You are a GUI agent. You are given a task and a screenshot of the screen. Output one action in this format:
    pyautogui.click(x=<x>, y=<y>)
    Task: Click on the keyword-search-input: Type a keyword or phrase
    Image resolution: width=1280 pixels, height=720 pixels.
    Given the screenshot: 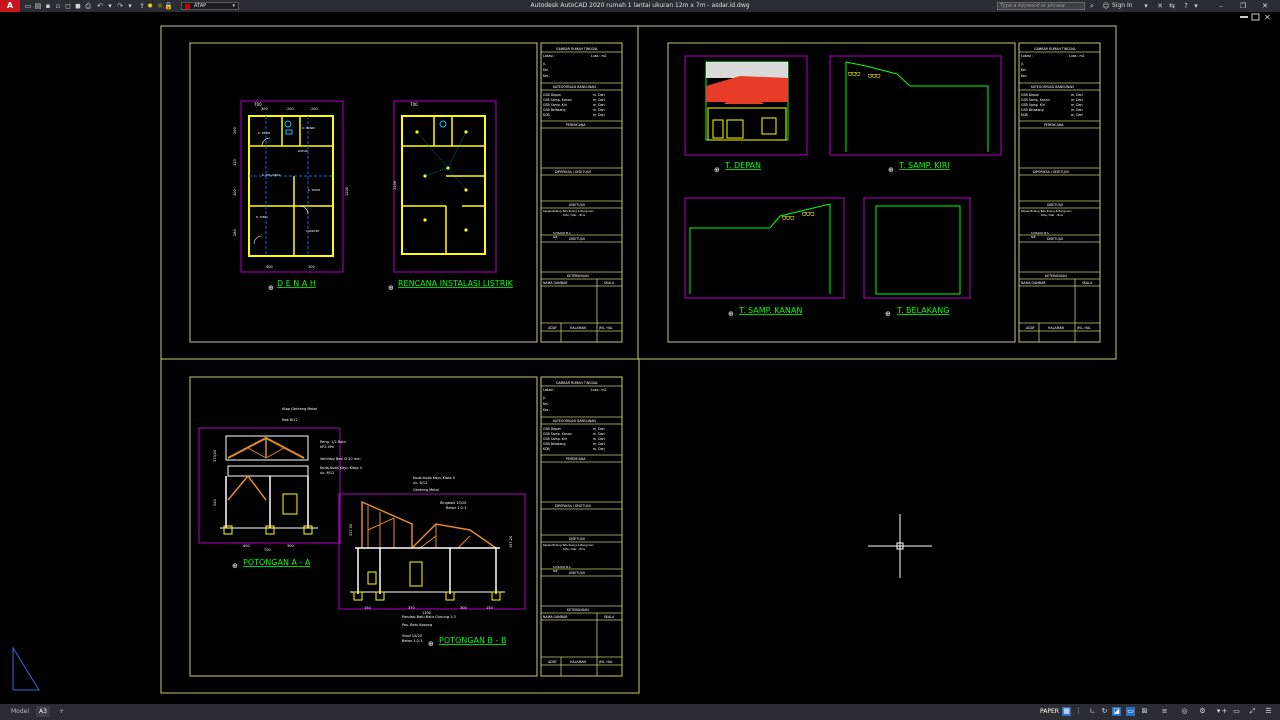 What is the action you would take?
    pyautogui.click(x=1041, y=6)
    